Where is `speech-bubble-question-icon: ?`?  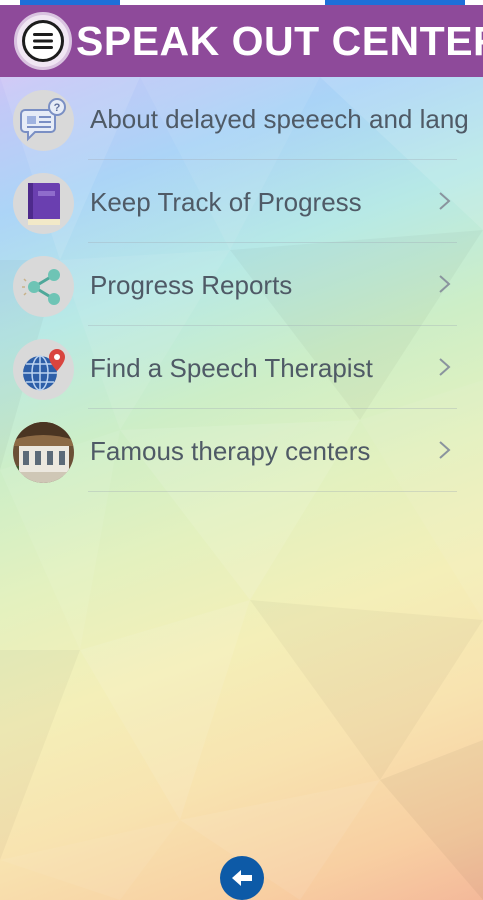
speech-bubble-question-icon: ? is located at coordinates (43, 120).